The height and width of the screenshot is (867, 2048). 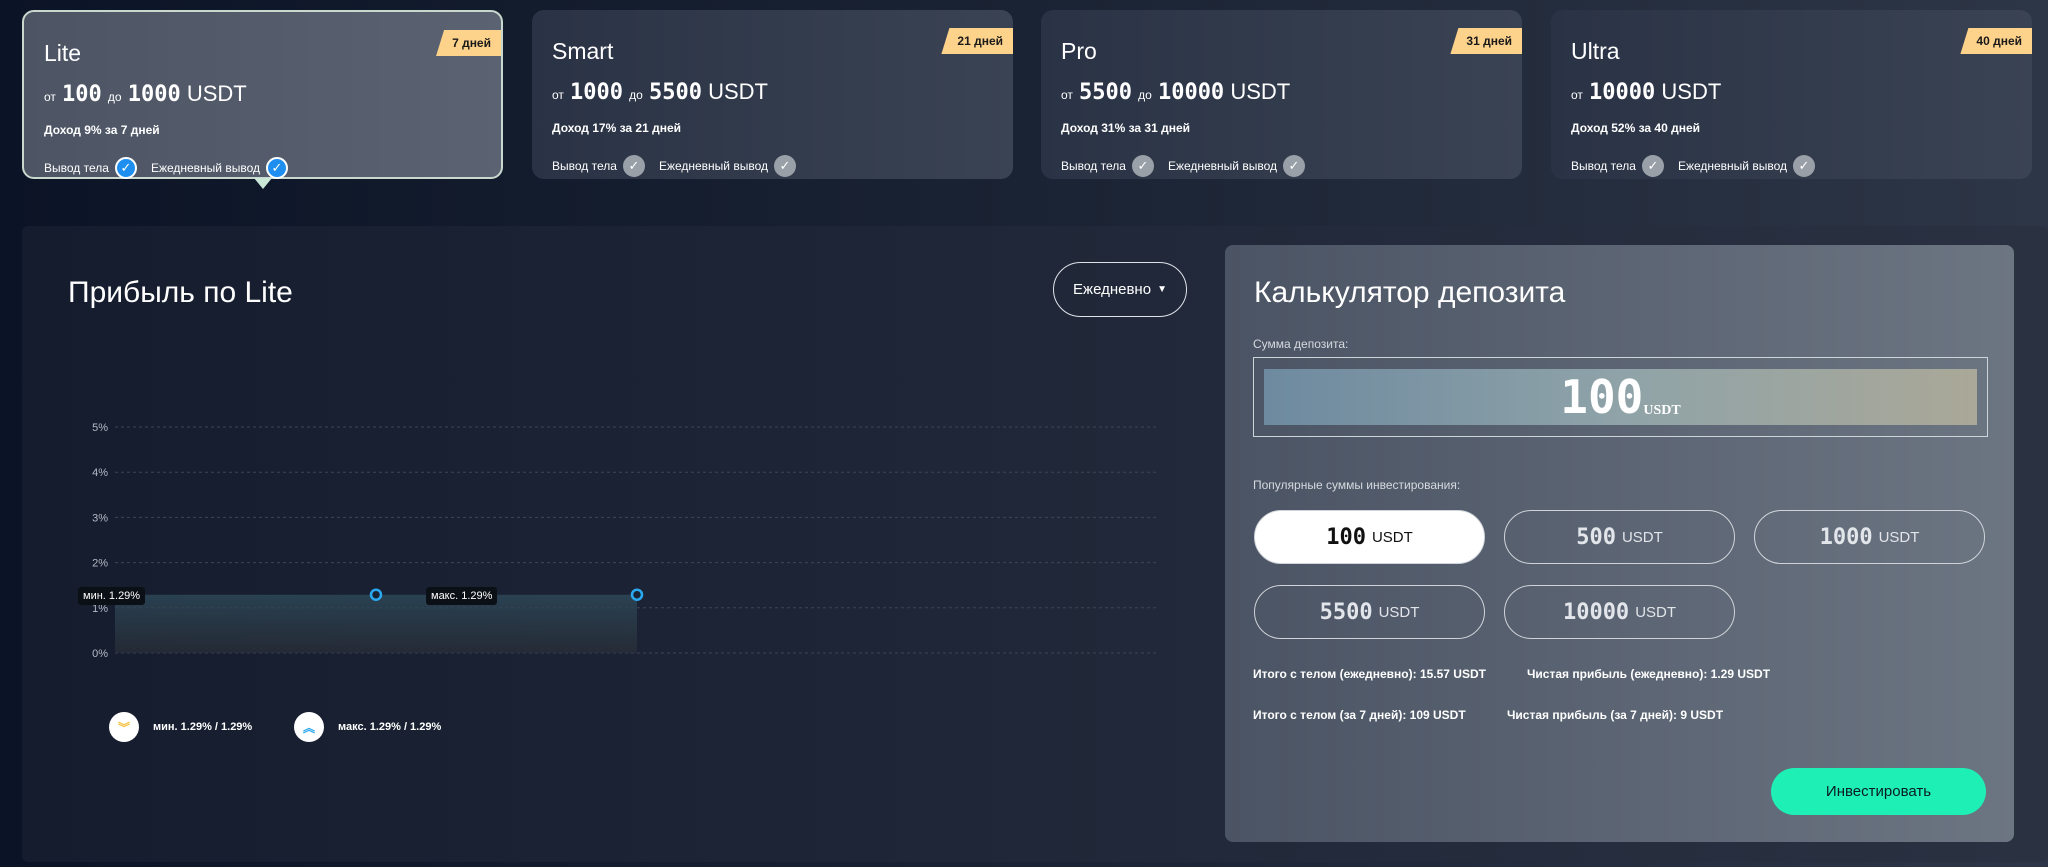 What do you see at coordinates (1596, 612) in the screenshot?
I see `amount-value: 10000` at bounding box center [1596, 612].